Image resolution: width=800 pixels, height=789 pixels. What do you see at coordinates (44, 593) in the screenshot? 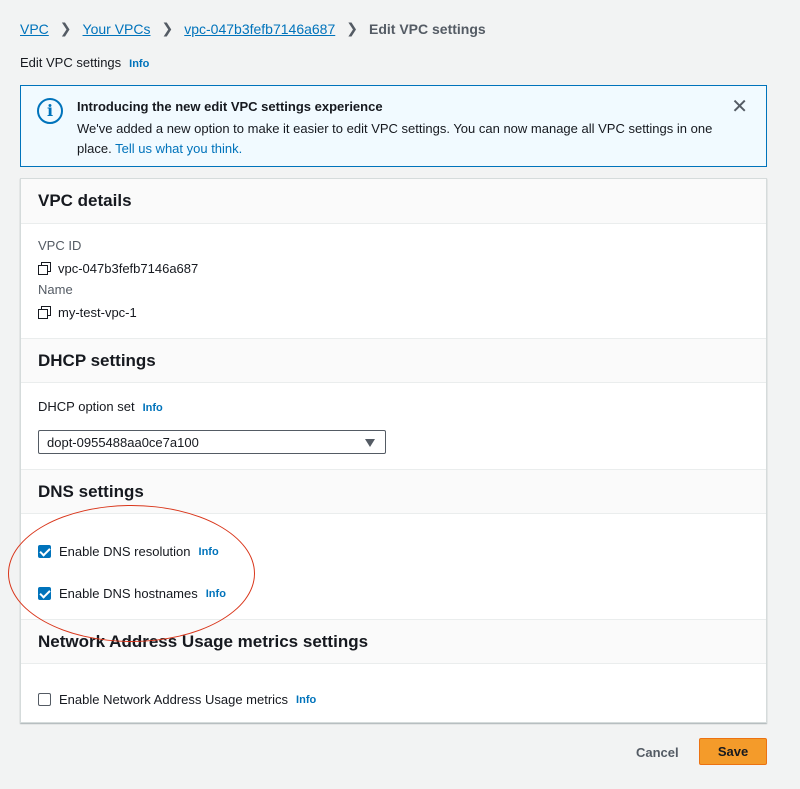
I see `dns-hostnames-checkbox` at bounding box center [44, 593].